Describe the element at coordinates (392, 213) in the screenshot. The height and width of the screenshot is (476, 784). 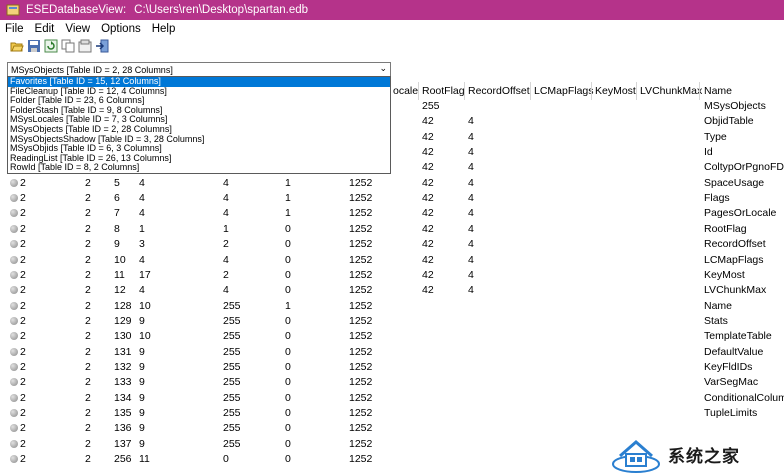
I see `table-row: 2 2 7 4 4 1 1252 42 4 PagesOrLocale` at that location.